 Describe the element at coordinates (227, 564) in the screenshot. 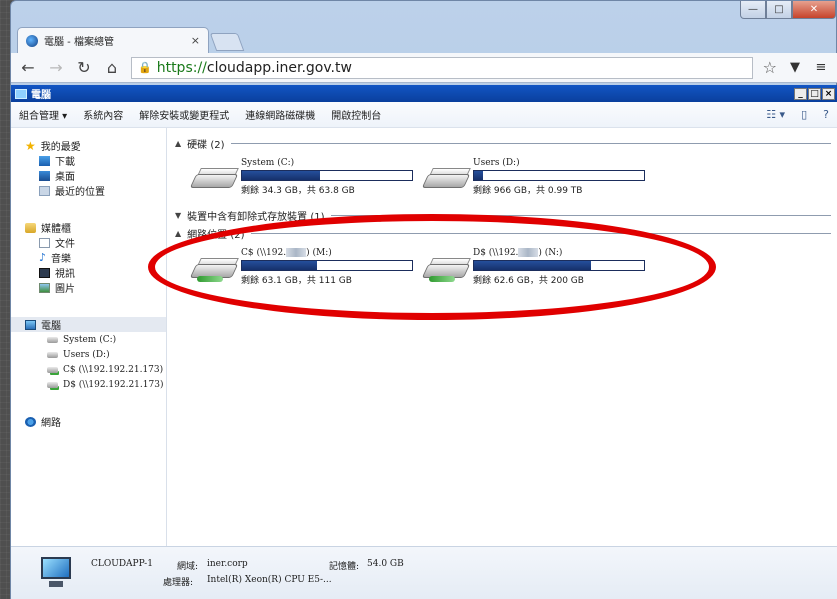

I see `domain-value: iner.corp` at that location.